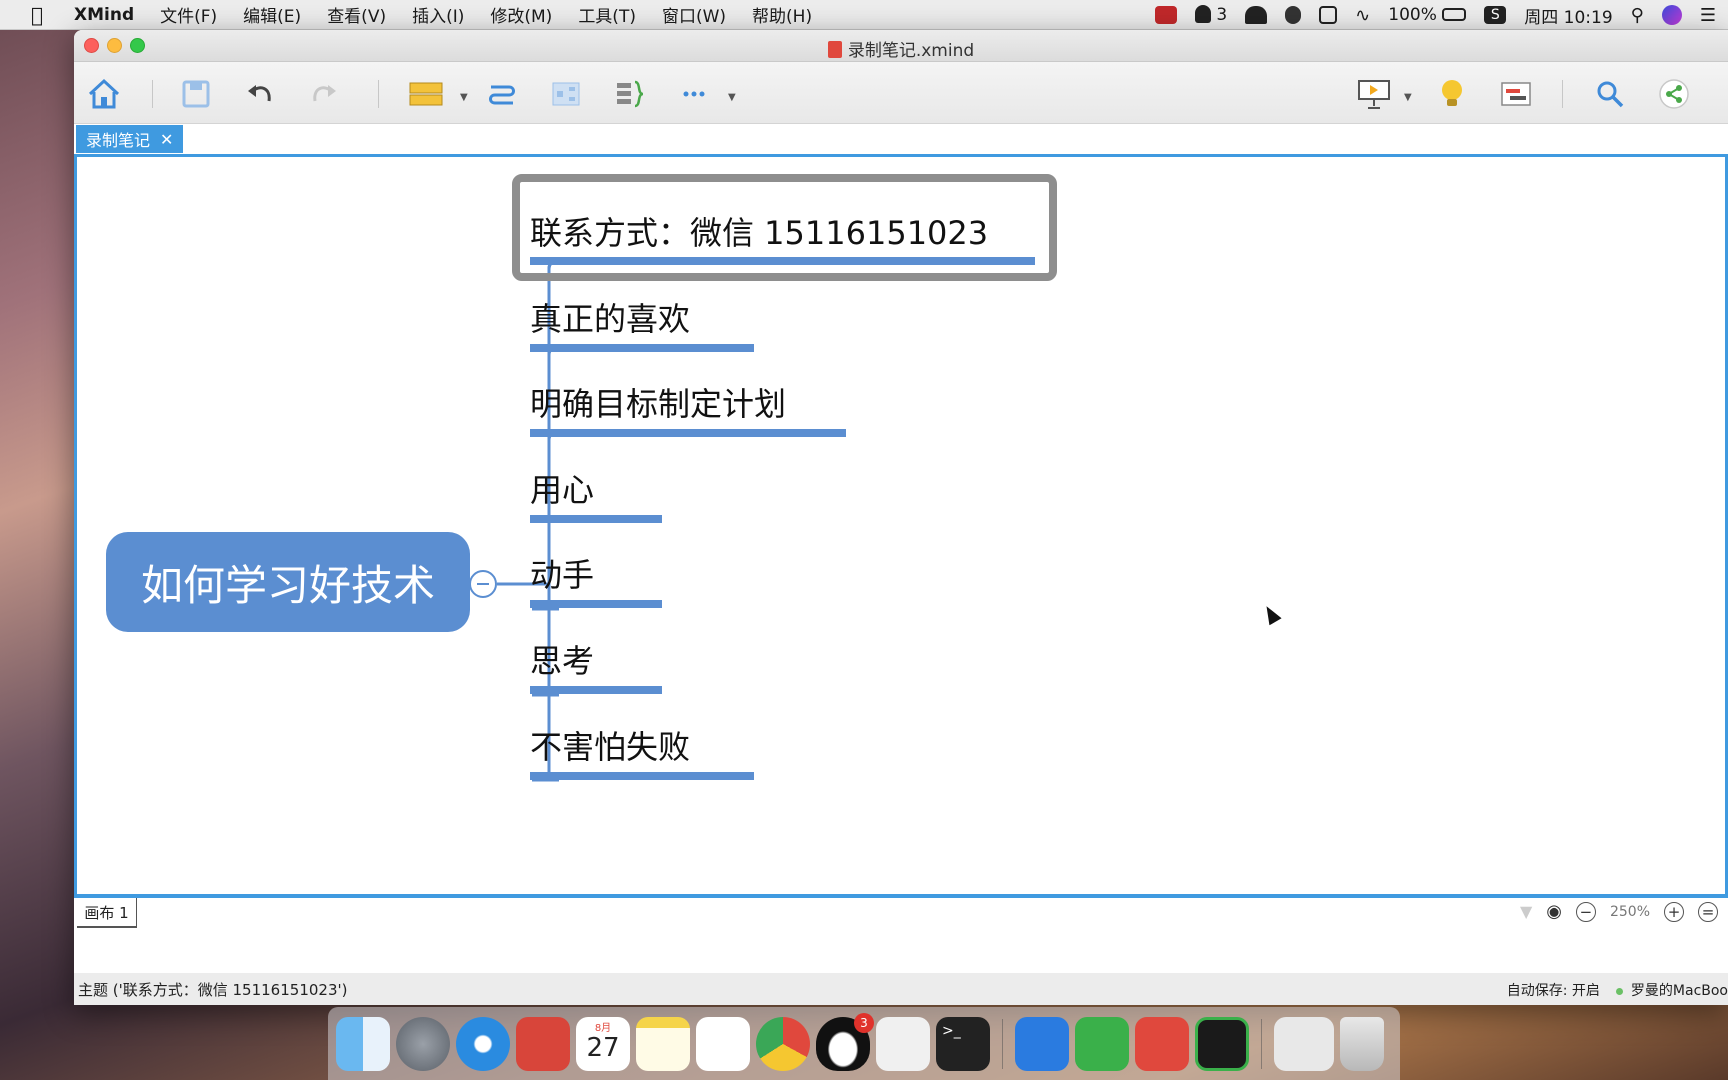 Image resolution: width=1728 pixels, height=1080 pixels. What do you see at coordinates (1674, 911) in the screenshot?
I see `zoom-in-button: +` at bounding box center [1674, 911].